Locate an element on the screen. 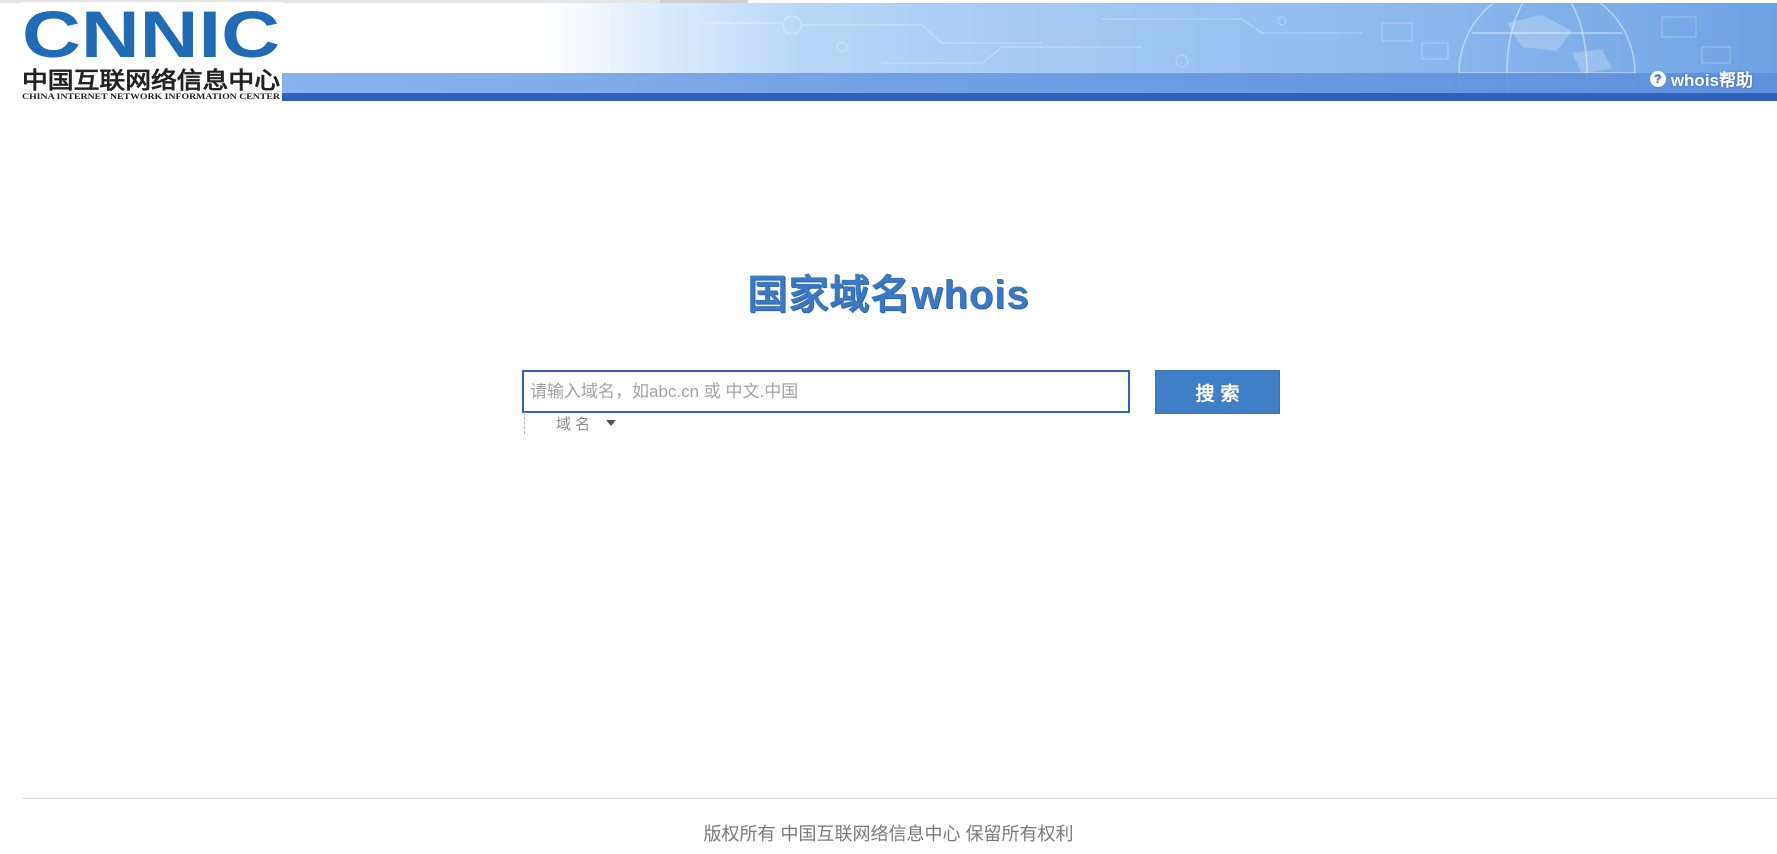 This screenshot has width=1777, height=854. footer-divider is located at coordinates (899, 798).